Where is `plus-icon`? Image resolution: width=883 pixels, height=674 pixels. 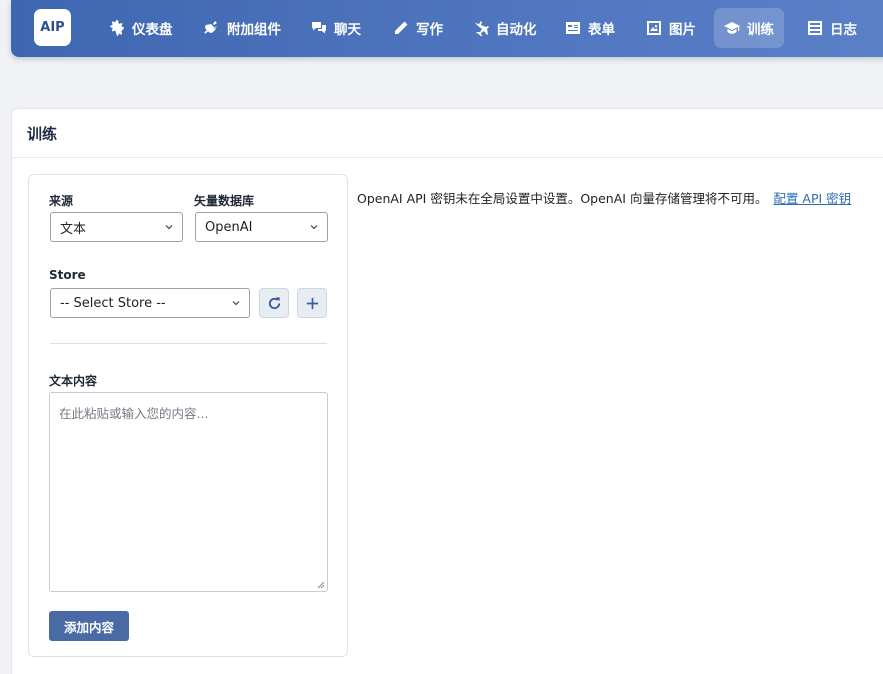 plus-icon is located at coordinates (312, 303).